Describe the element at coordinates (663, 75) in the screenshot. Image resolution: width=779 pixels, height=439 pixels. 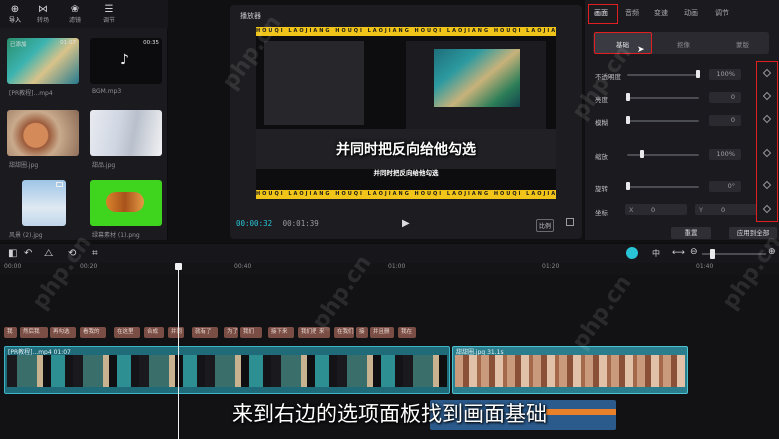
I see `opacity-slider` at that location.